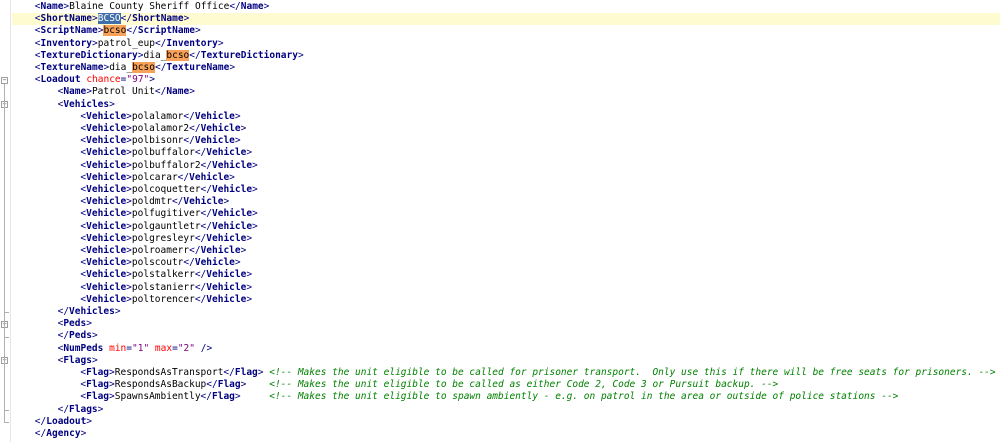 The image size is (1000, 442). I want to click on code-line: <TextureName>dia_bcso</TextureName>, so click(506, 68).